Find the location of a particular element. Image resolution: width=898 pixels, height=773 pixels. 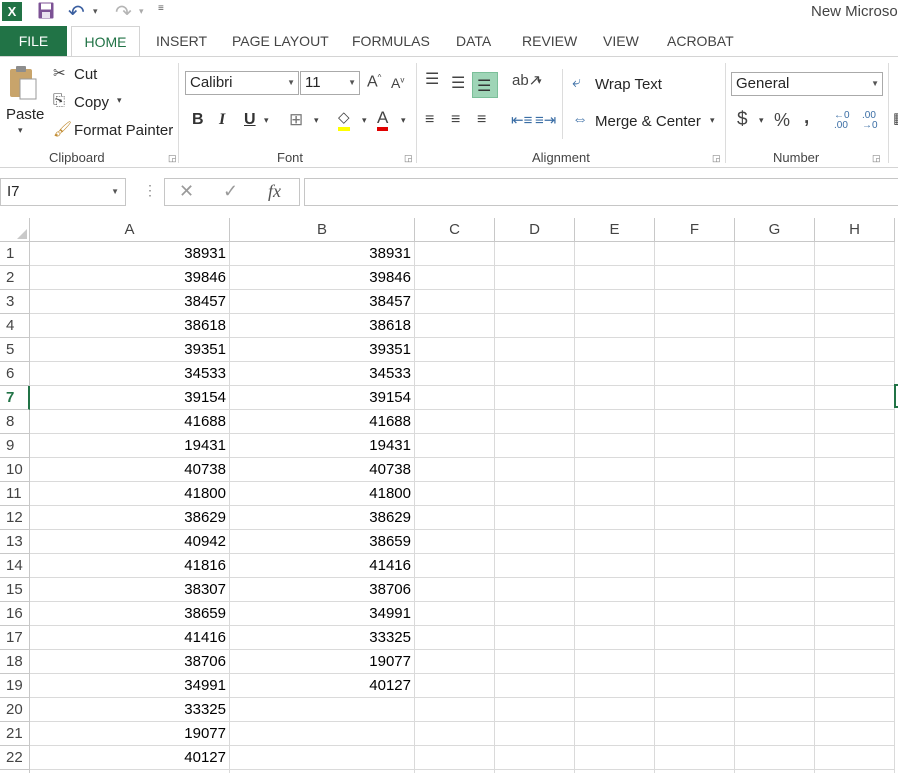

italic-button: I is located at coordinates (222, 120).